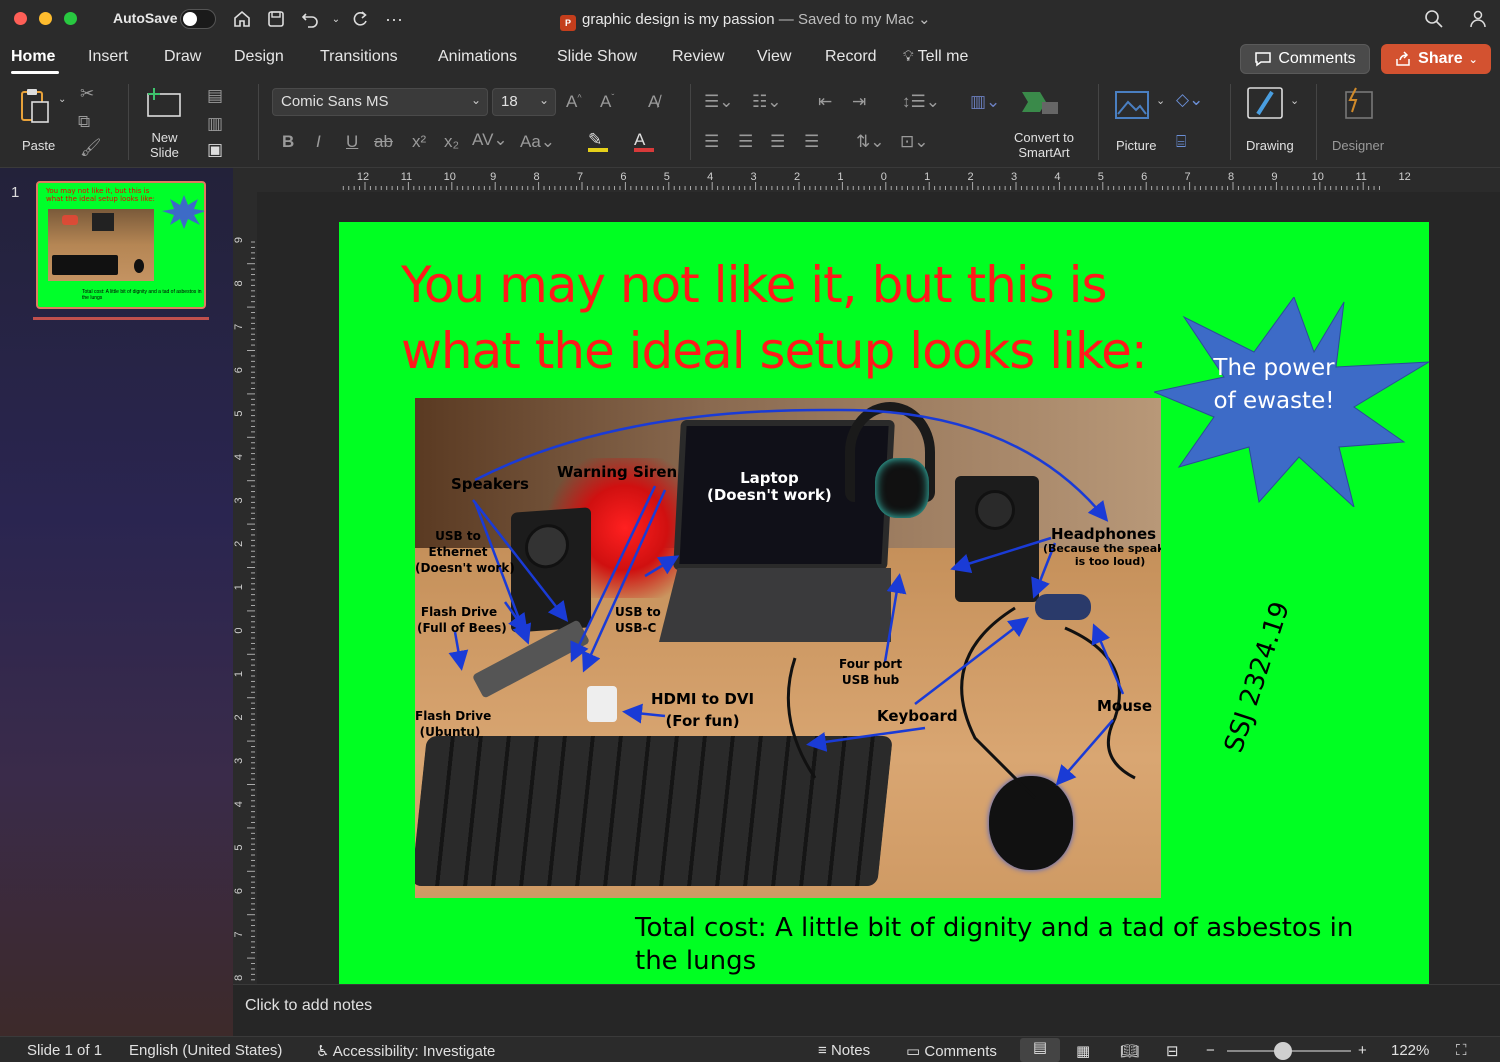 Image resolution: width=1500 pixels, height=1062 pixels. What do you see at coordinates (1294, 100) in the screenshot?
I see `drawing-chevron-icon: ⌄` at bounding box center [1294, 100].